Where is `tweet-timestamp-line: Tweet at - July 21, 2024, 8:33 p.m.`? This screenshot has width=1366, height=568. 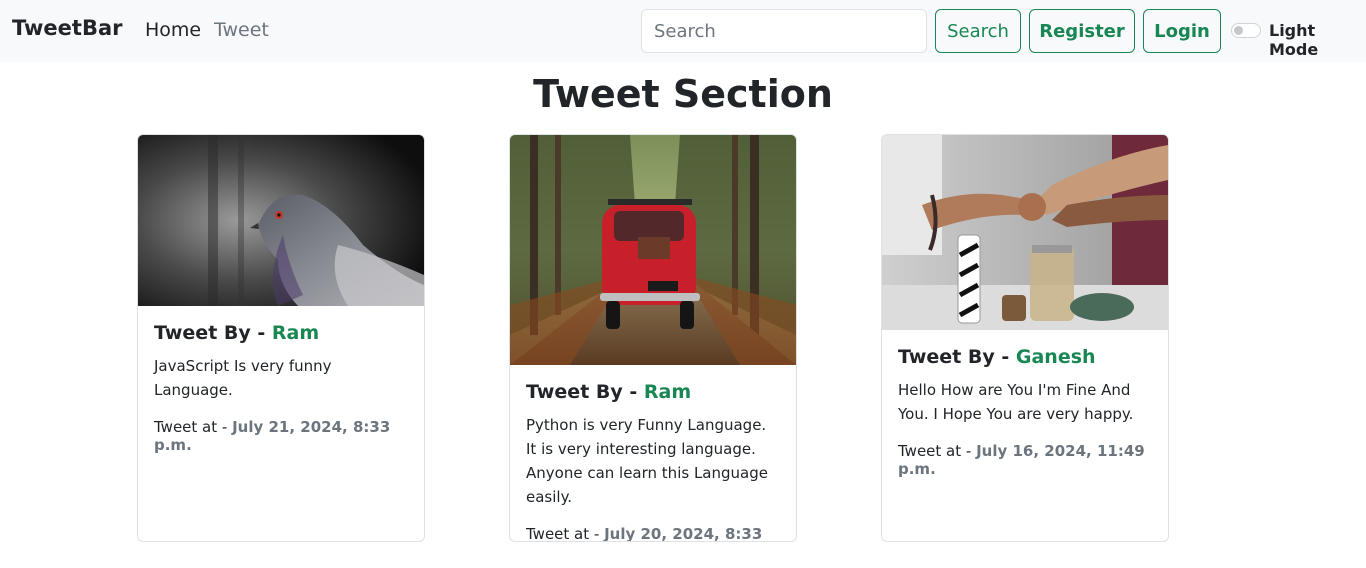
tweet-timestamp-line: Tweet at - July 21, 2024, 8:33 p.m. is located at coordinates (281, 436).